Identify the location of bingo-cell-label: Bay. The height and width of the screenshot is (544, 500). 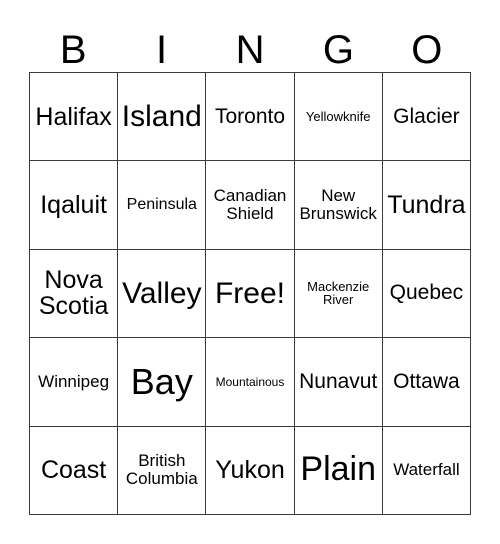
(161, 381).